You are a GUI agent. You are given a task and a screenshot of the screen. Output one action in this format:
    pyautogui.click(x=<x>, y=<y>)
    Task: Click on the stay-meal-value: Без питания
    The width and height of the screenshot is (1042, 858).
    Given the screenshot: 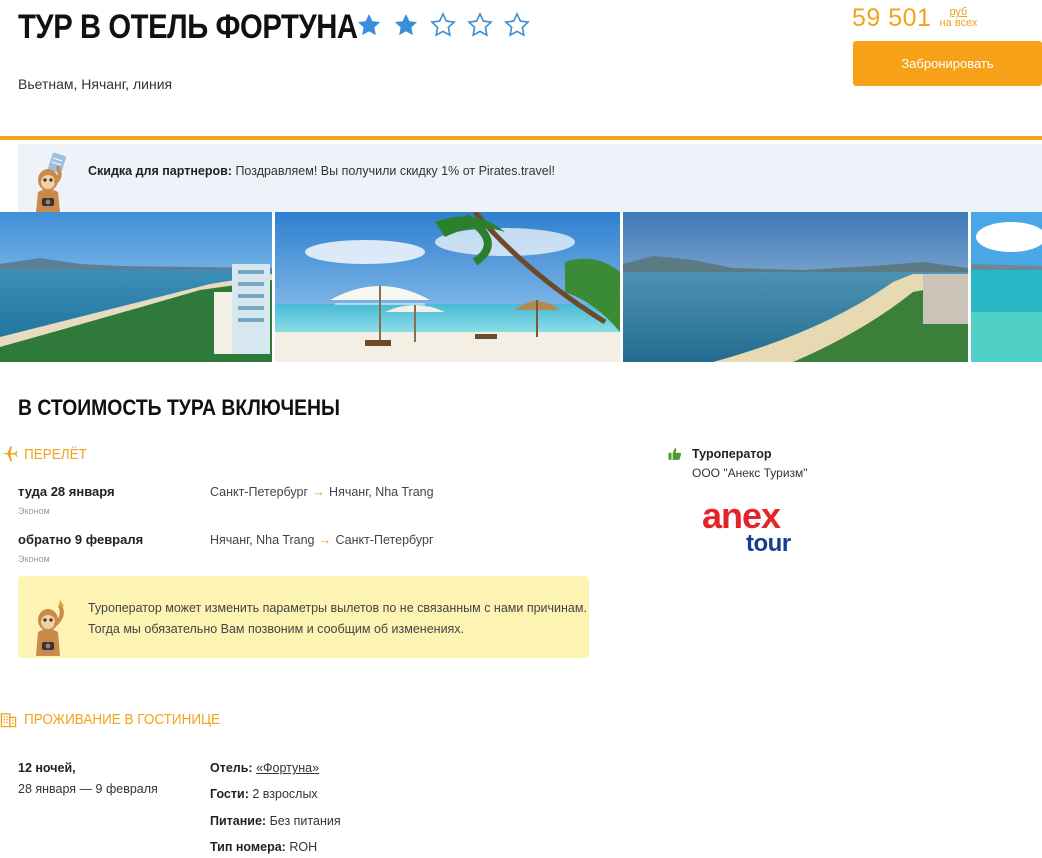 What is the action you would take?
    pyautogui.click(x=305, y=821)
    